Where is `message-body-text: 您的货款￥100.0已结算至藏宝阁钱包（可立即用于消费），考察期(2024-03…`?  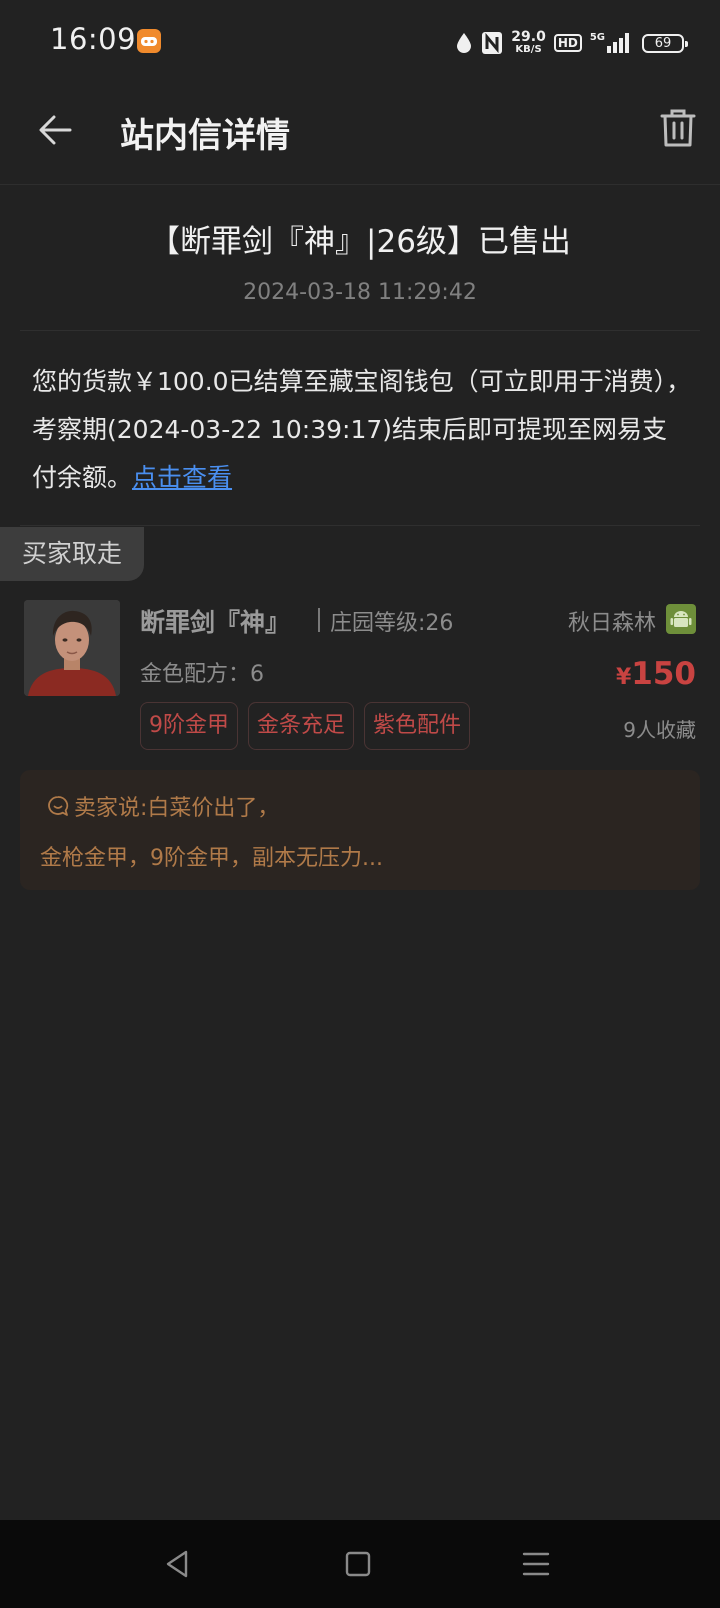
message-body-text: 您的货款￥100.0已结算至藏宝阁钱包（可立即用于消费），考察期(2024-03… is located at coordinates (362, 429).